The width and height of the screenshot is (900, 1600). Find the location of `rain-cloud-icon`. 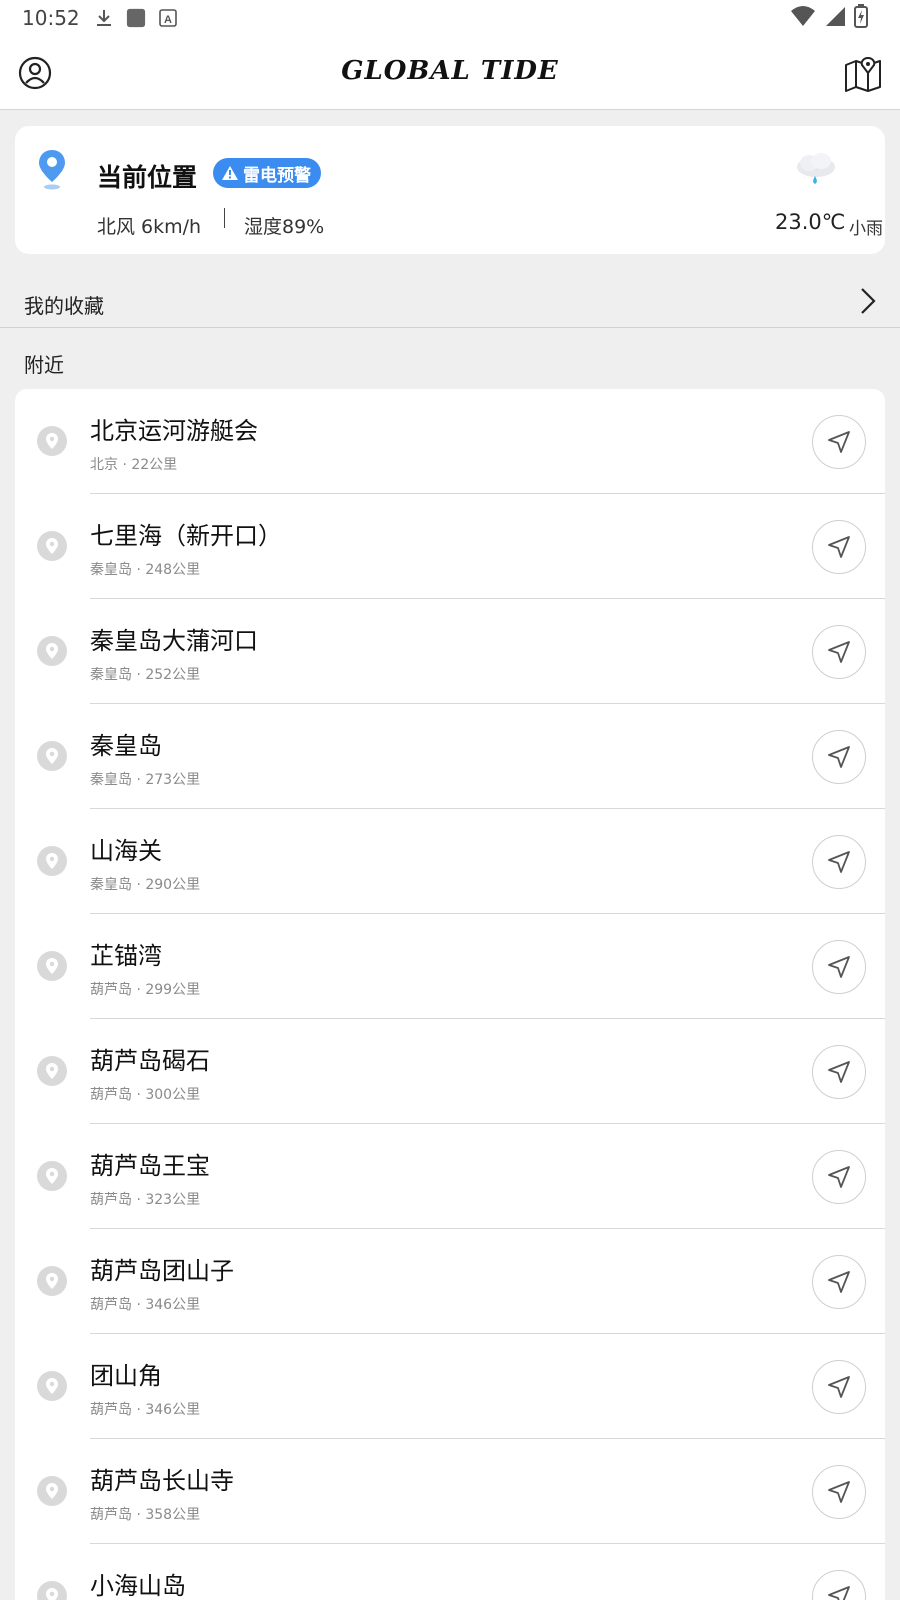

rain-cloud-icon is located at coordinates (816, 172).